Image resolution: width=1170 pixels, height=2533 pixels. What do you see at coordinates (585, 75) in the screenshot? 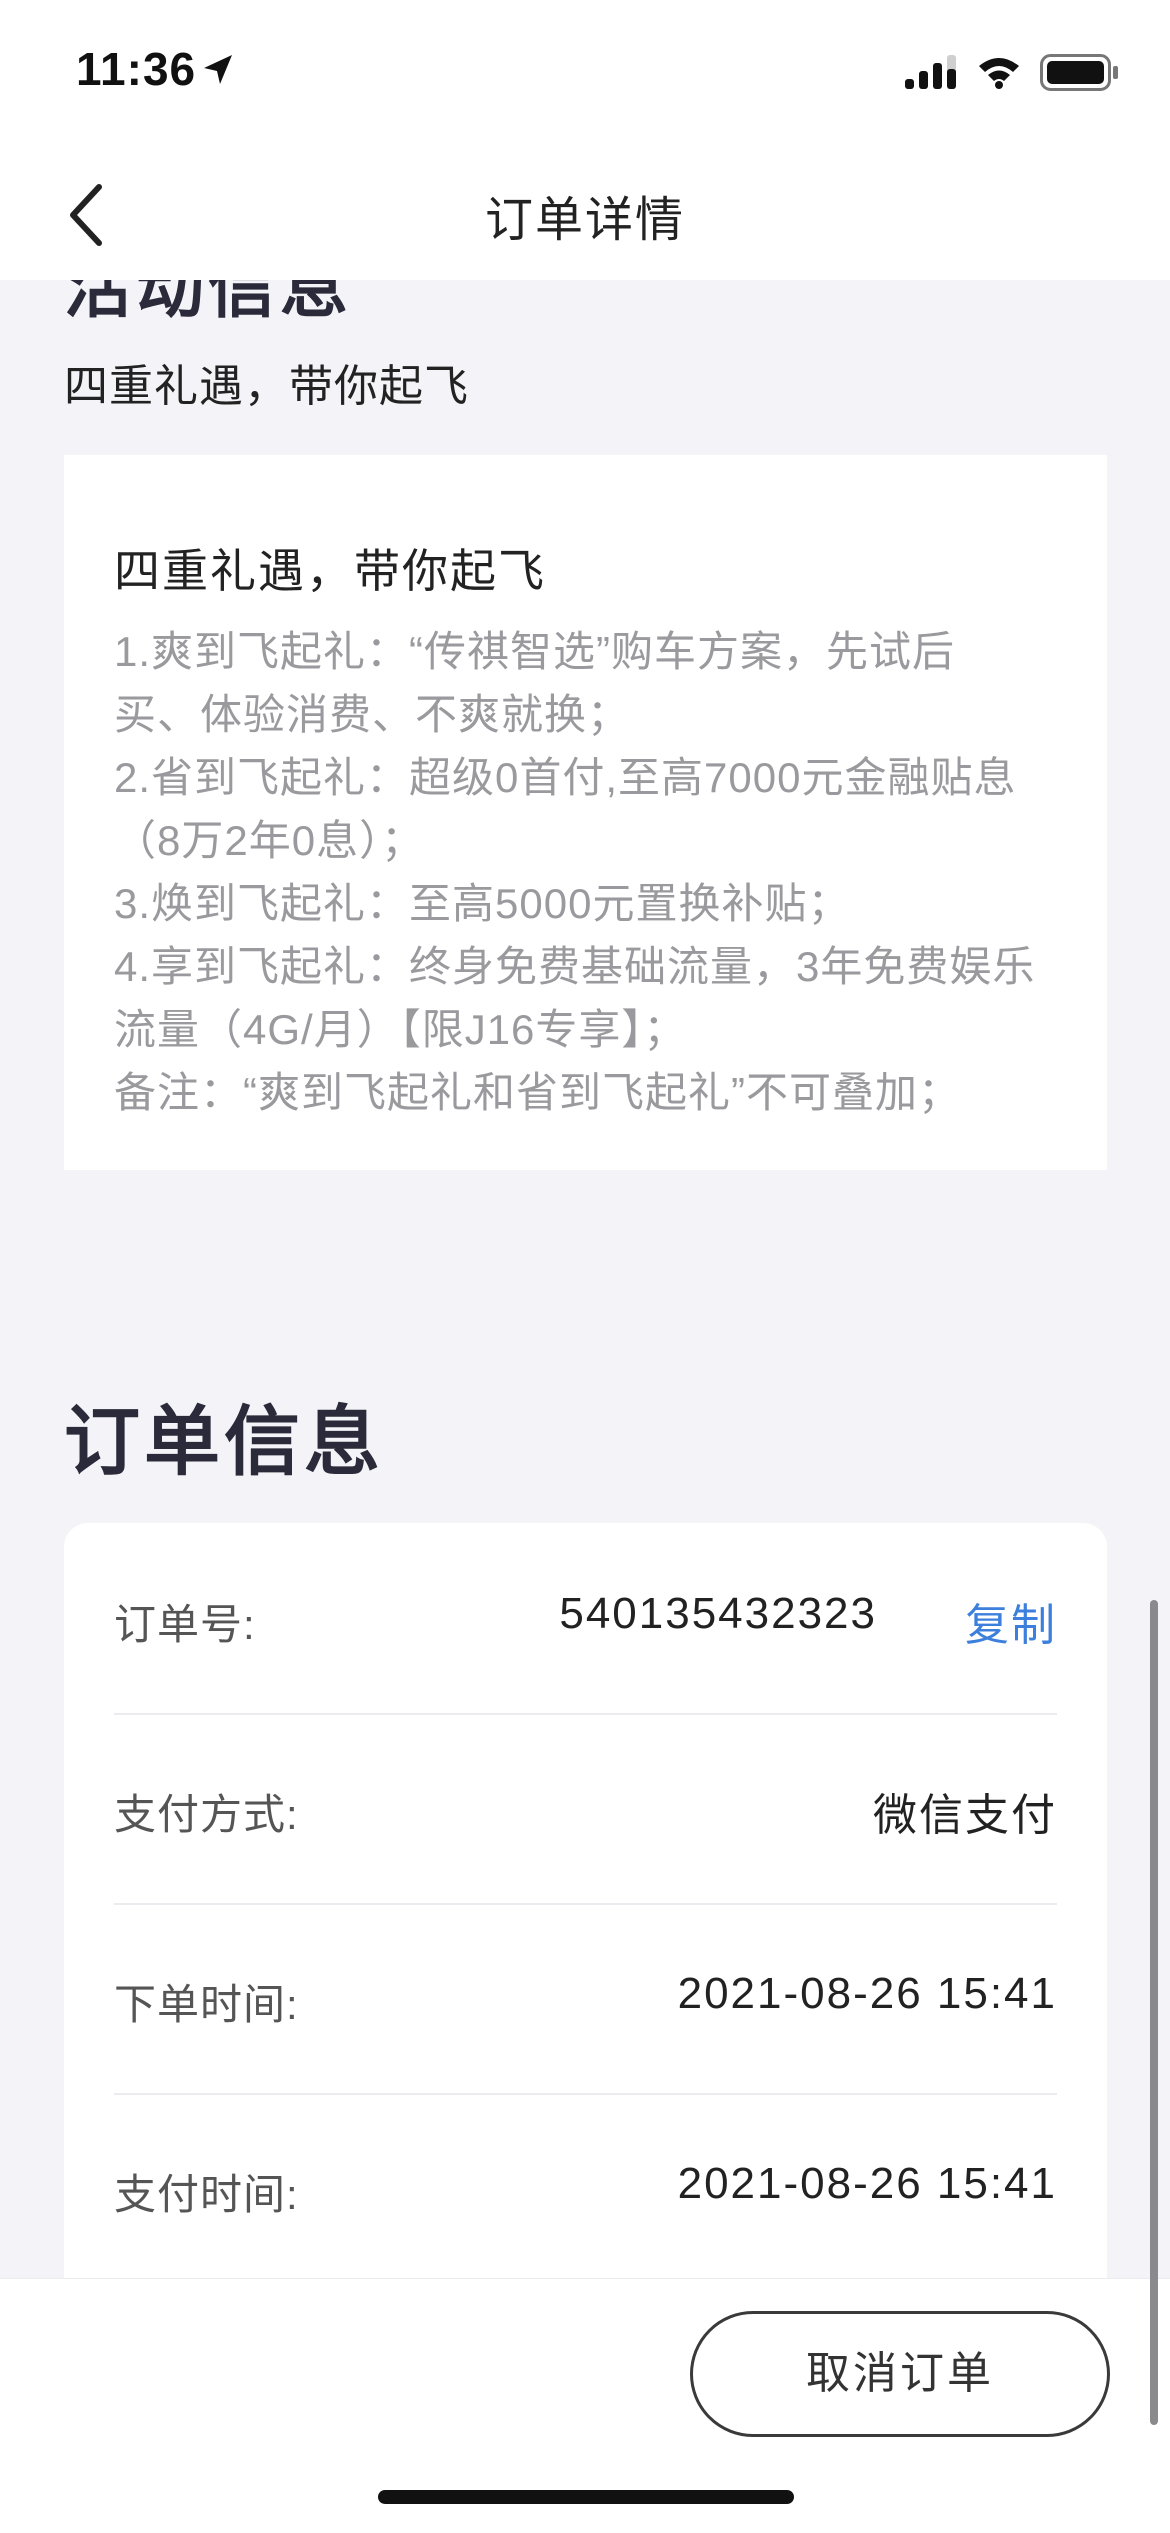
I see `status-bar: 11:36` at bounding box center [585, 75].